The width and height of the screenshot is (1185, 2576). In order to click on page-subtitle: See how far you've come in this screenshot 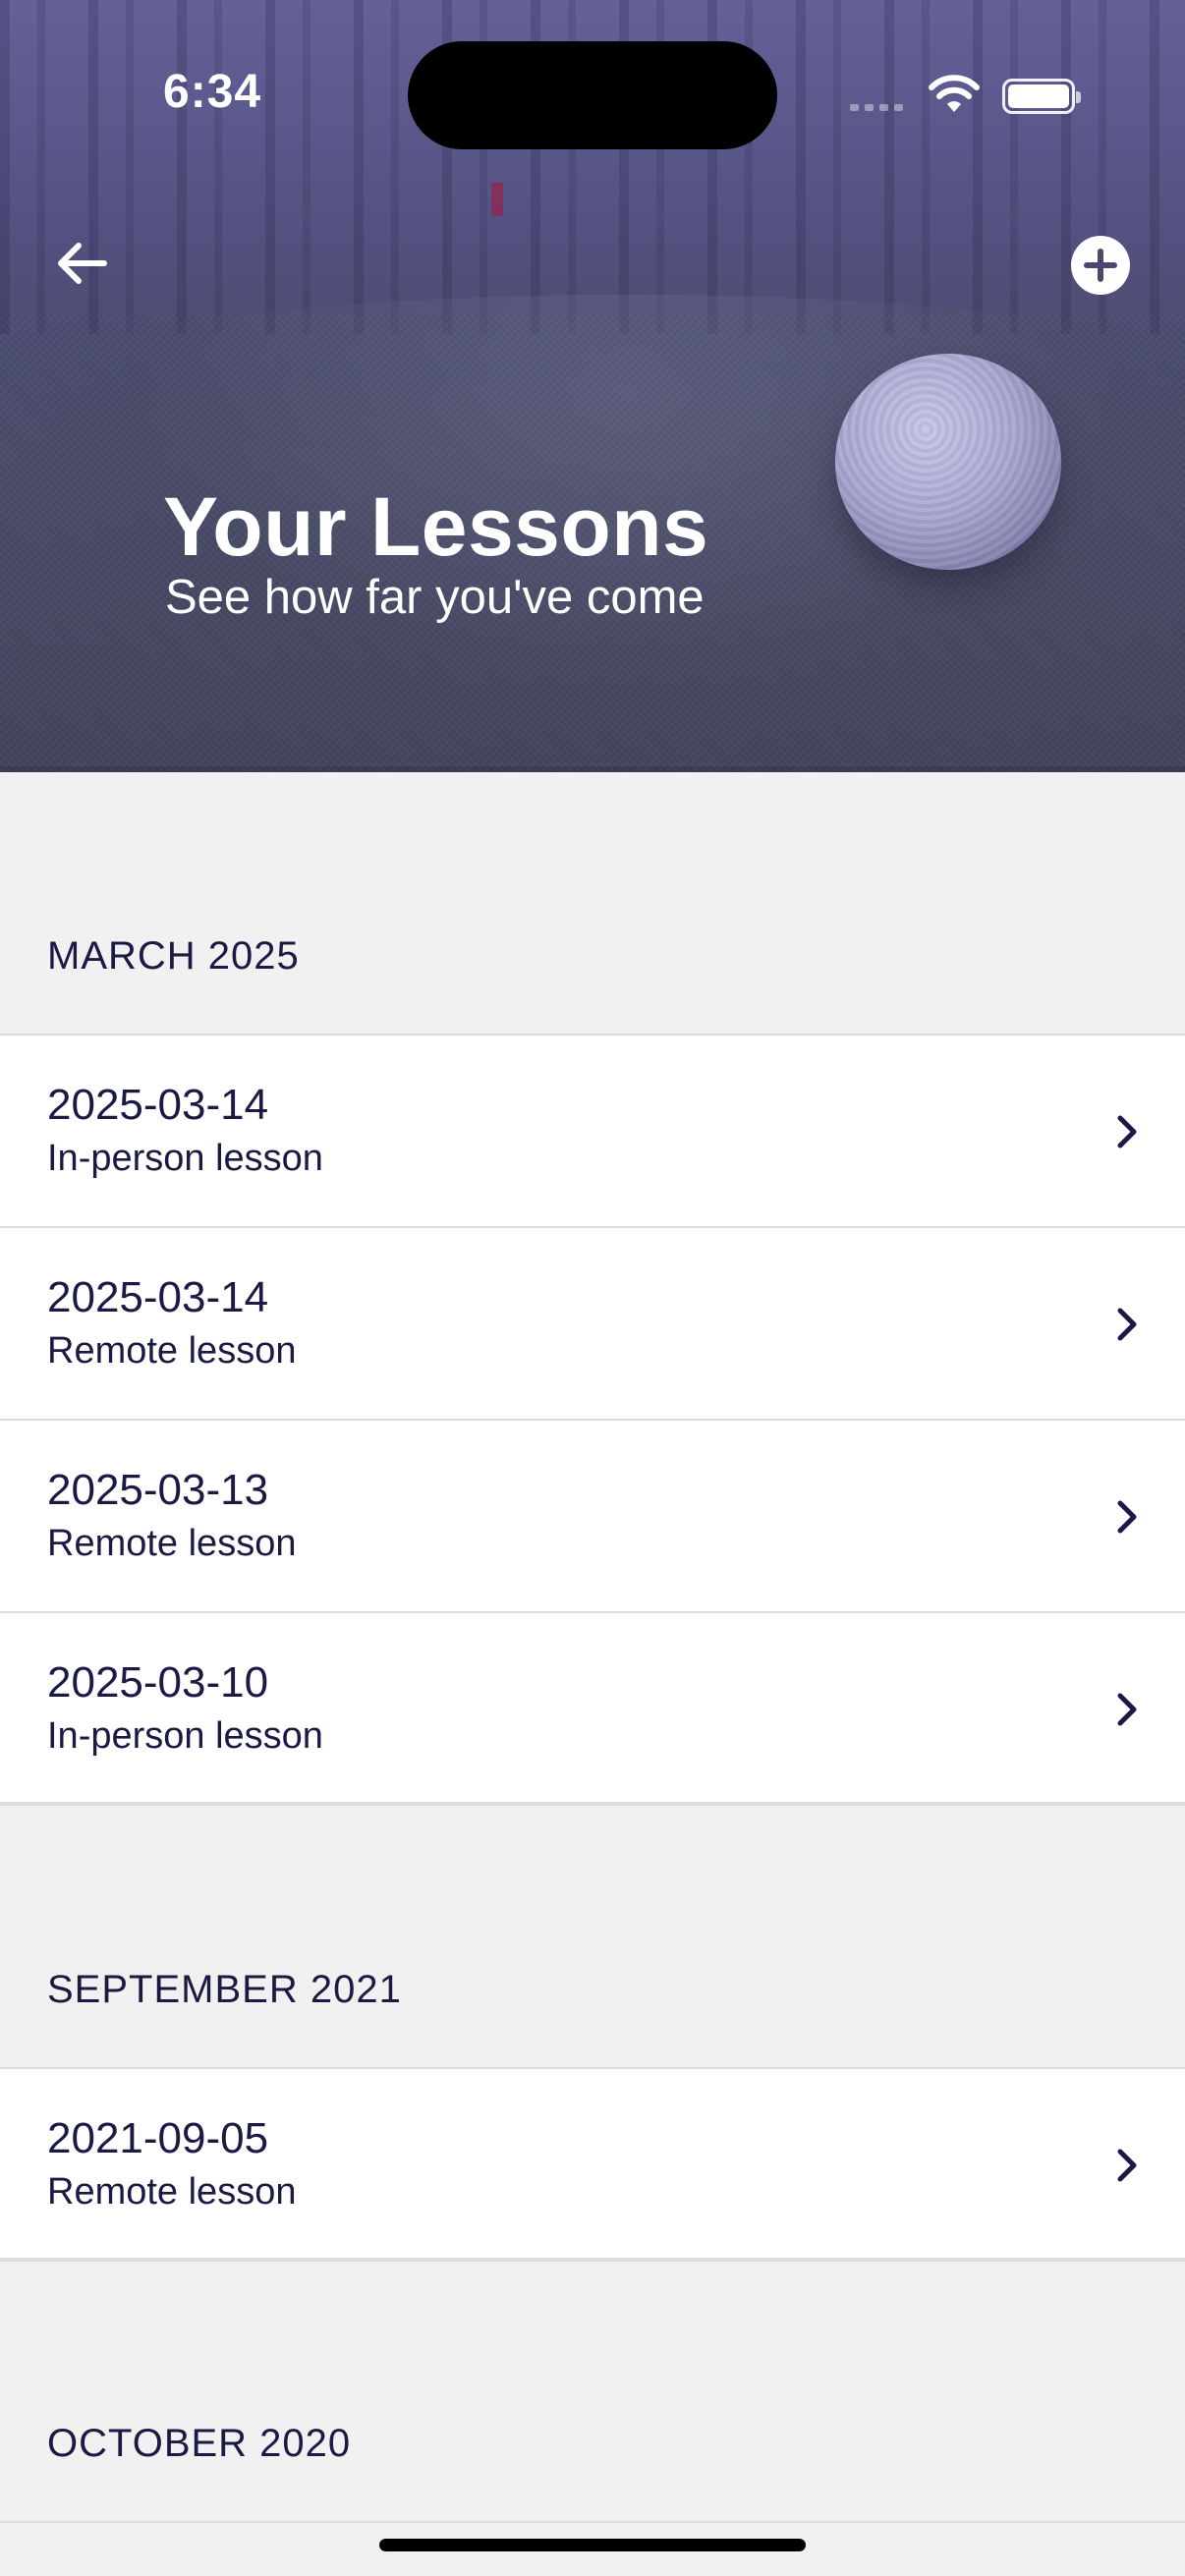, I will do `click(435, 597)`.